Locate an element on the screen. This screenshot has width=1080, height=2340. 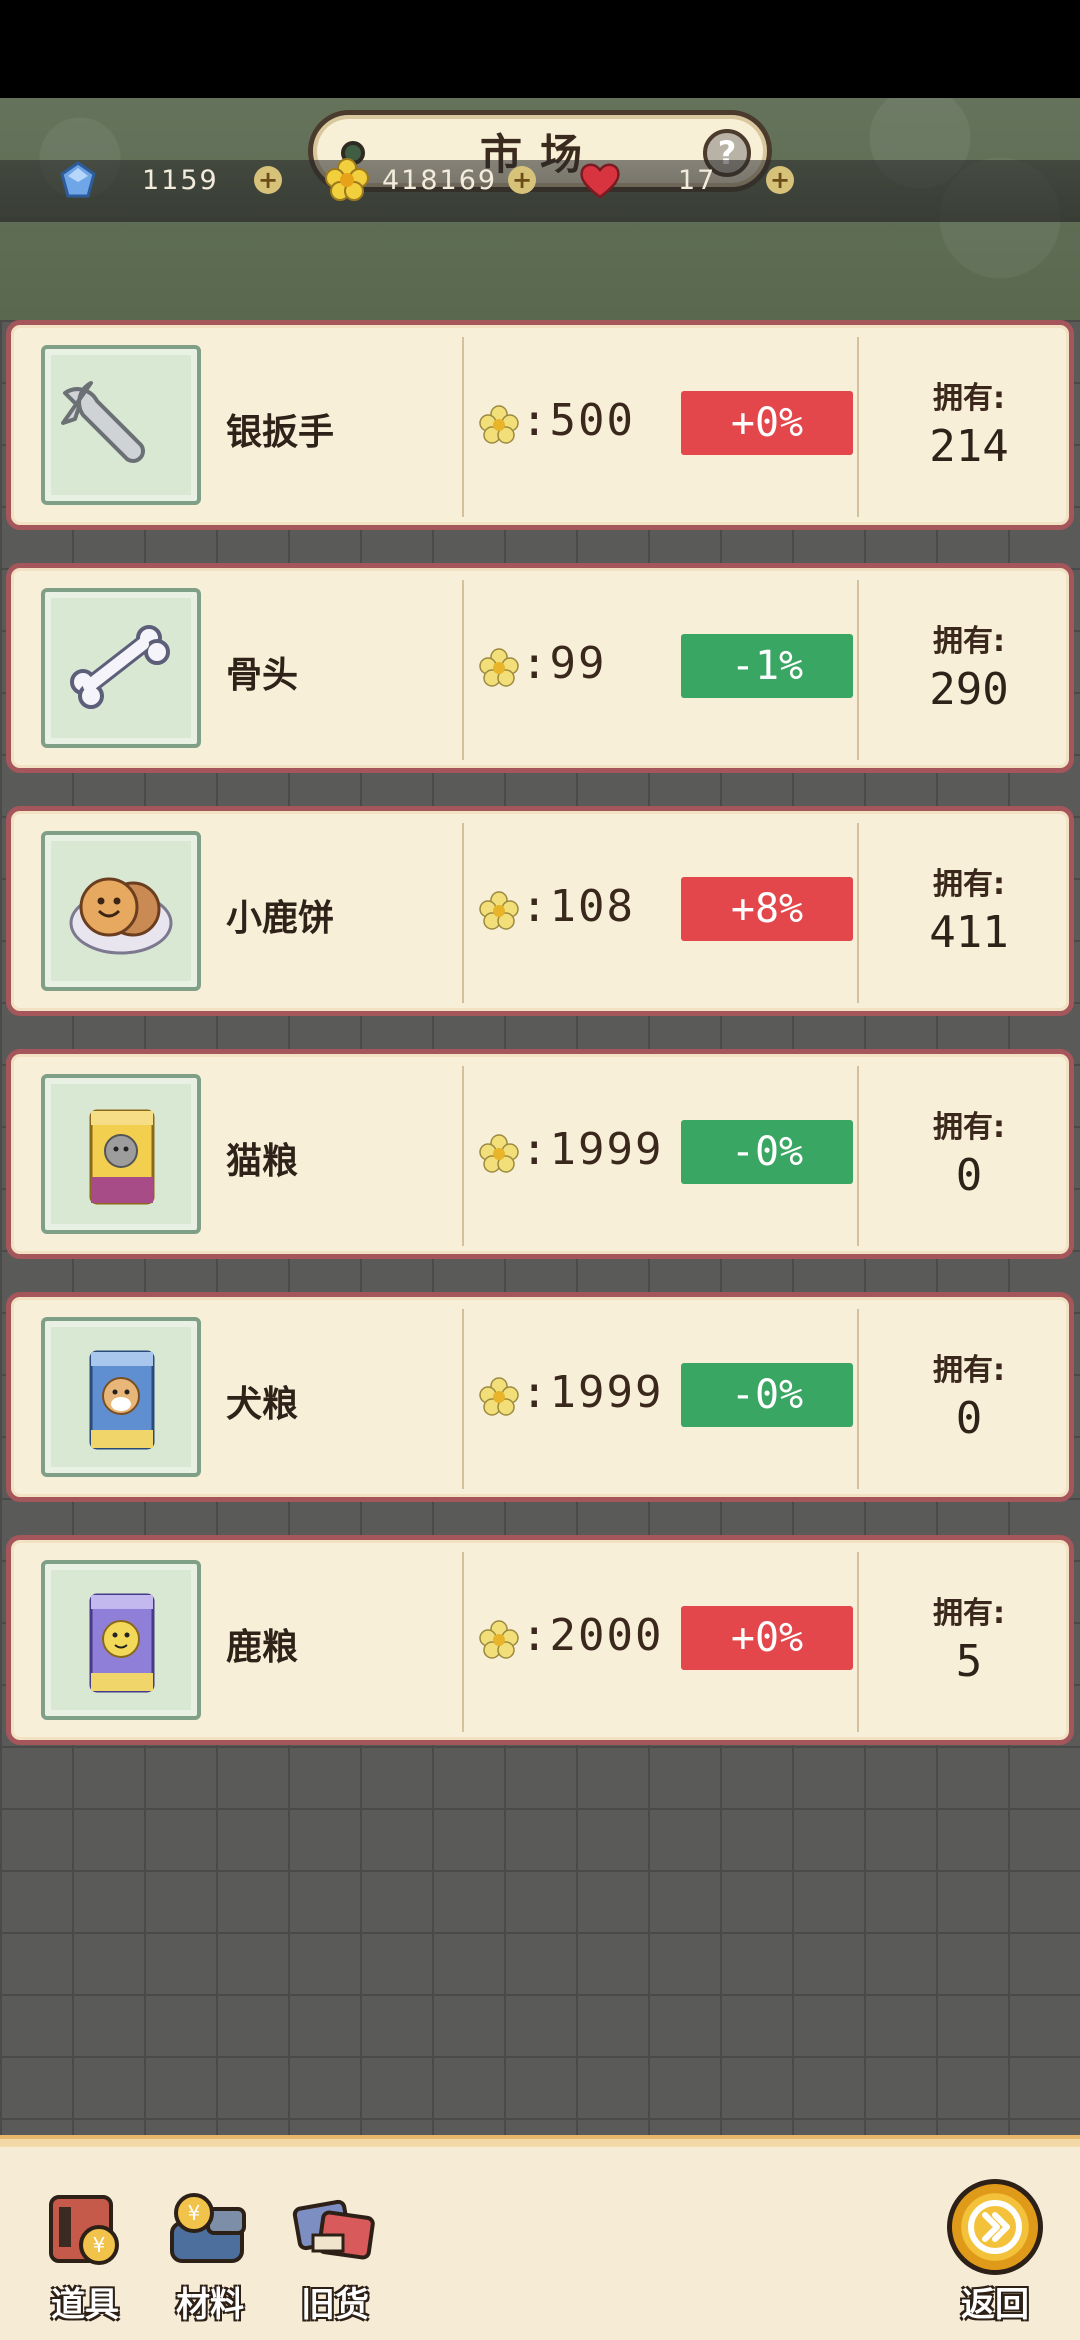
resource-gems: 1159 is located at coordinates (137, 180).